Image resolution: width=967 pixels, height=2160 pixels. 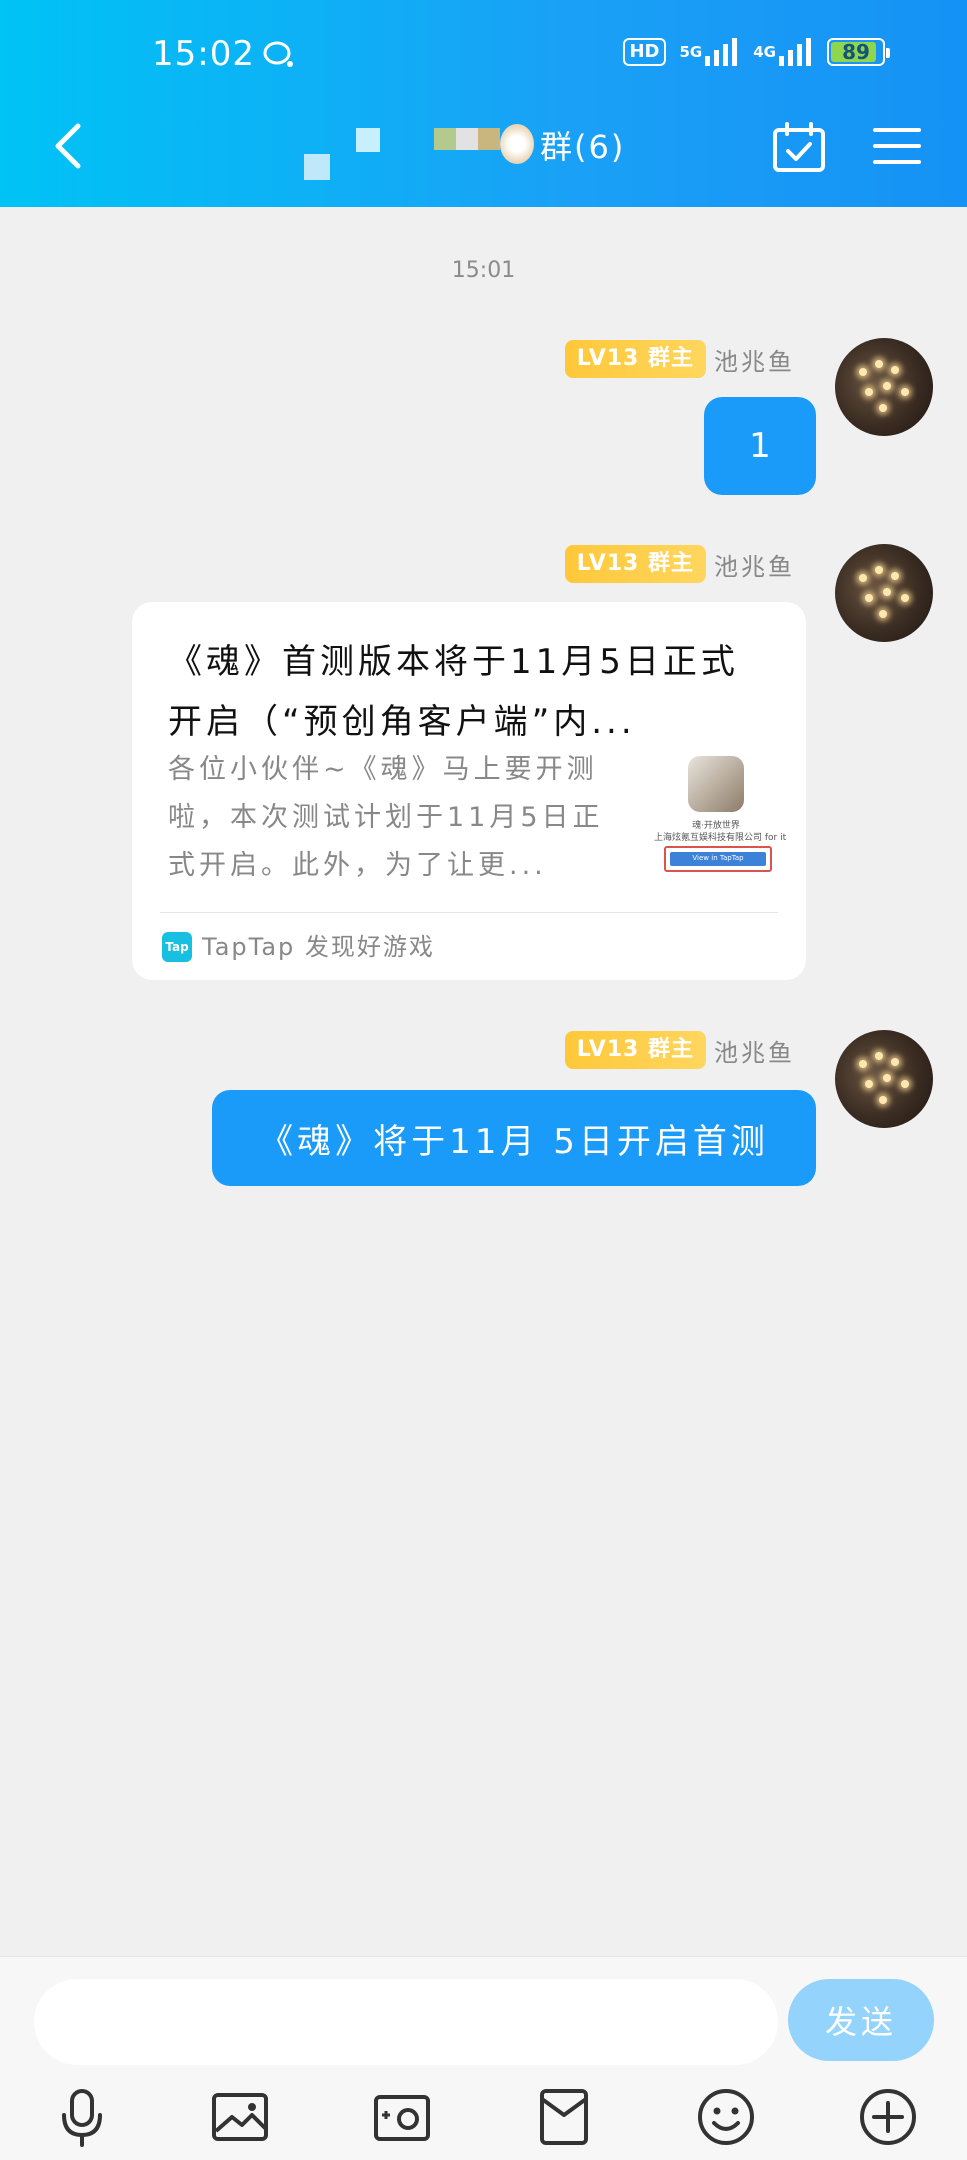 I want to click on plus-icon, so click(x=888, y=2117).